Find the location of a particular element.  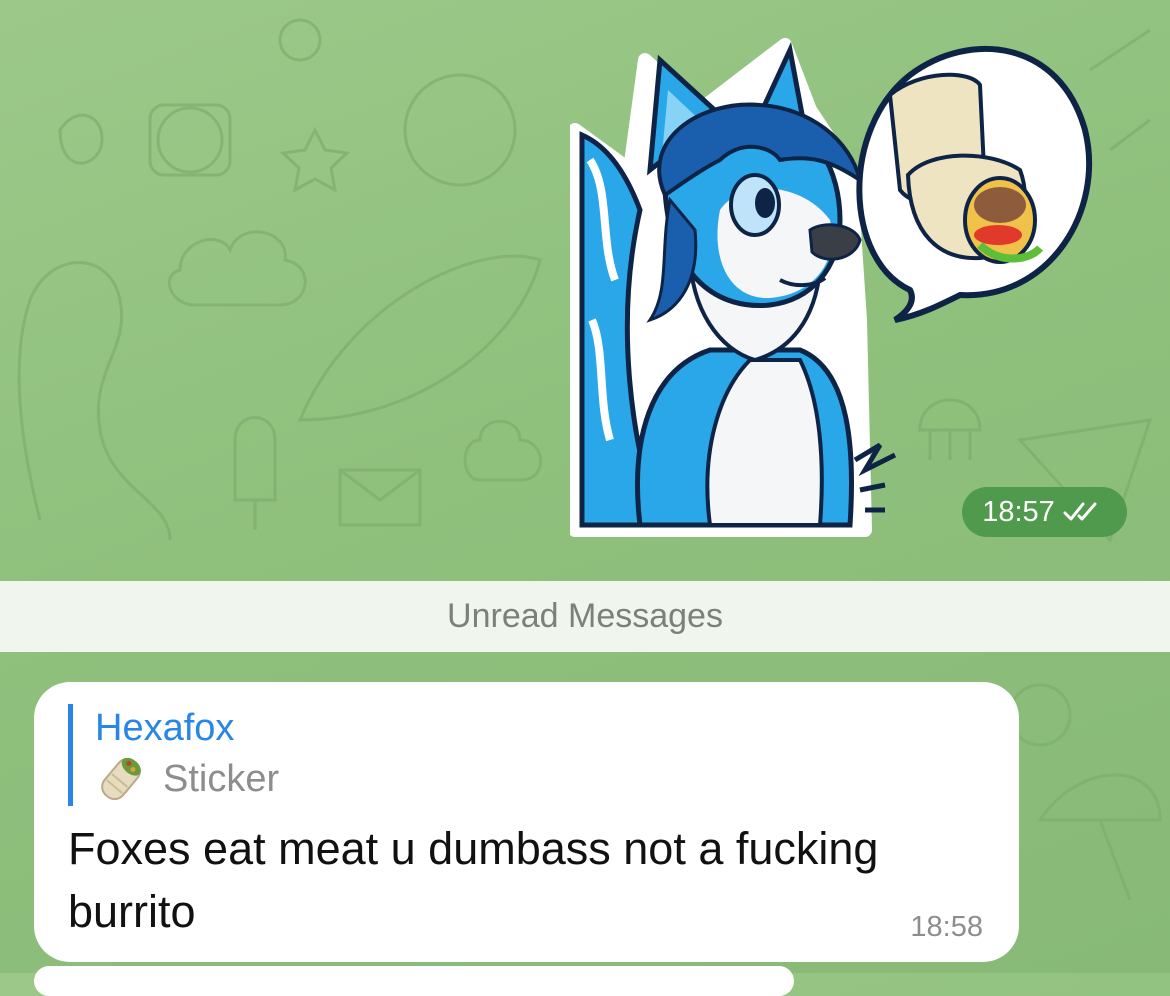

leaf-doodle is located at coordinates (81, 139).